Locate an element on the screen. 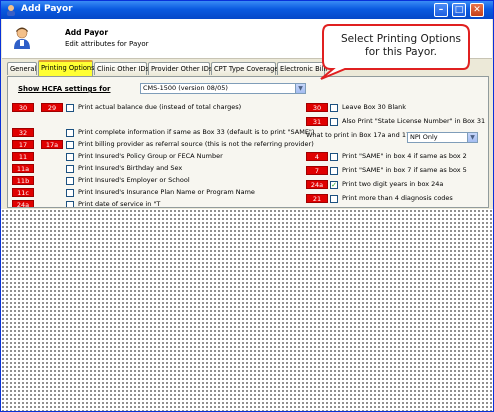 This screenshot has height=412, width=494. header-title: Add Payor is located at coordinates (87, 32).